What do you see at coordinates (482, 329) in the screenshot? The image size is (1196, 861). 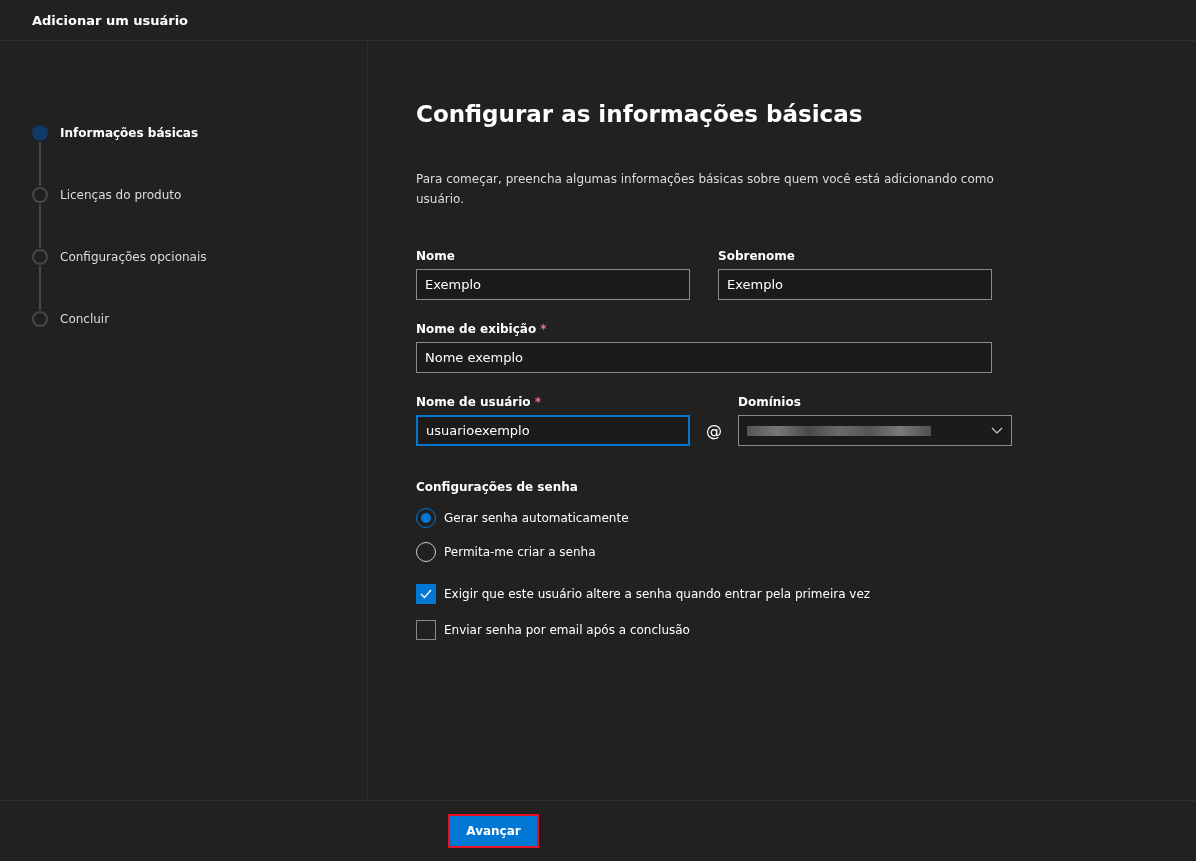 I see `field-label: Nome de exibição *` at bounding box center [482, 329].